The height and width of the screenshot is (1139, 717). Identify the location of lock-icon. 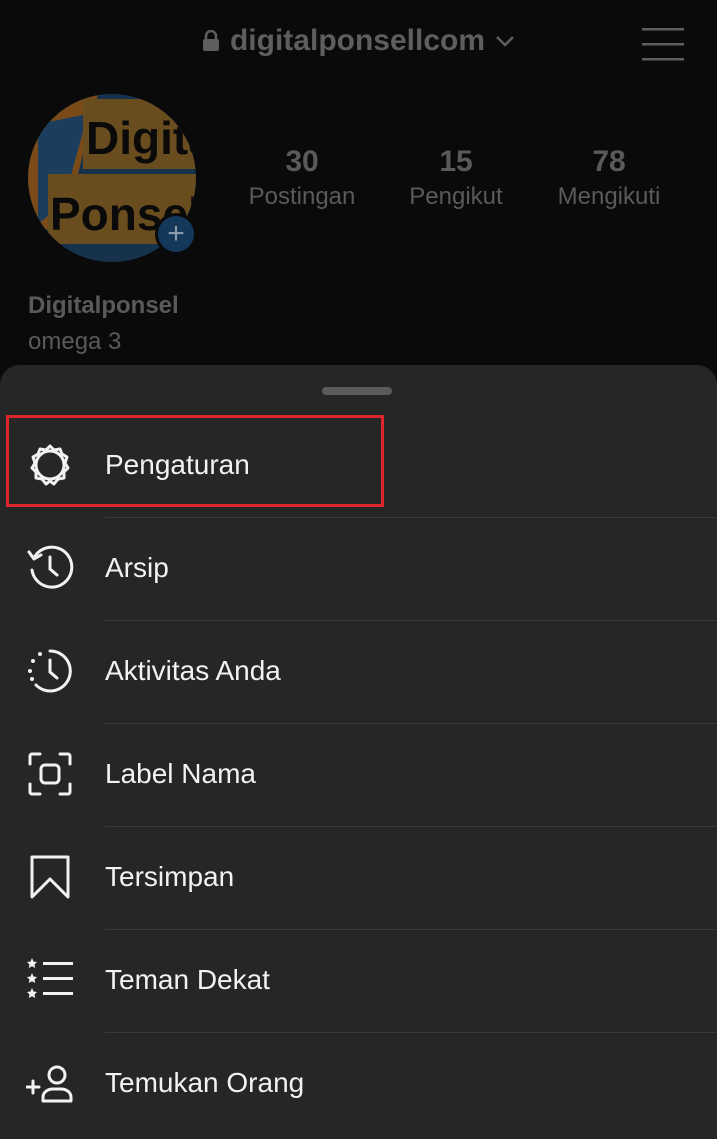
(210, 40).